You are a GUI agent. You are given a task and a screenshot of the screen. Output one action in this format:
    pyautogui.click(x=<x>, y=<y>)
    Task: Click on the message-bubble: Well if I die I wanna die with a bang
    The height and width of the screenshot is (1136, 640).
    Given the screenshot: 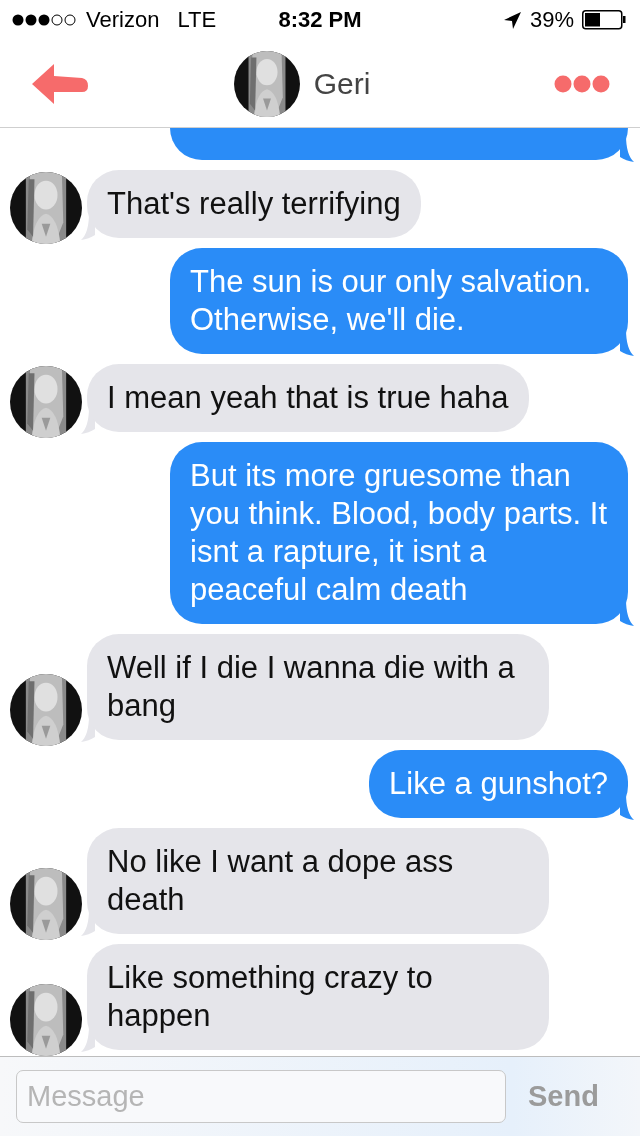 What is the action you would take?
    pyautogui.click(x=318, y=687)
    